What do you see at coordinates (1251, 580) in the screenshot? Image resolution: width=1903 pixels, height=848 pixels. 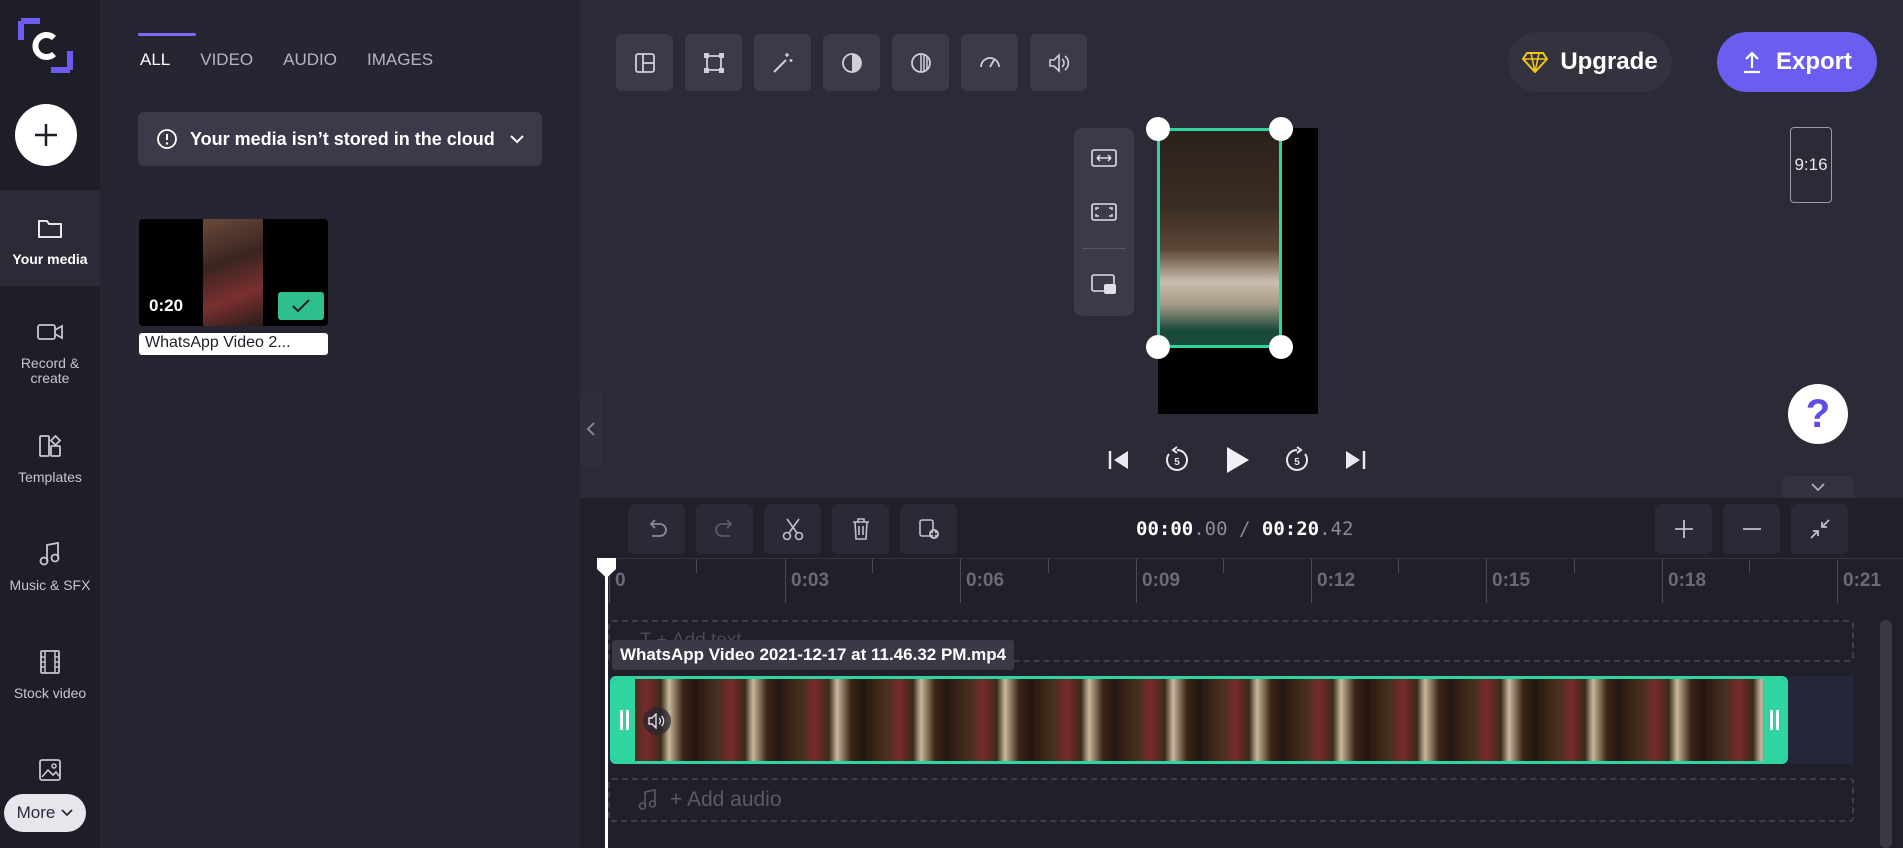 I see `timeline-ruler: 0 0:03 0:06 0:09 0:12 0:15 0:18 0:21` at bounding box center [1251, 580].